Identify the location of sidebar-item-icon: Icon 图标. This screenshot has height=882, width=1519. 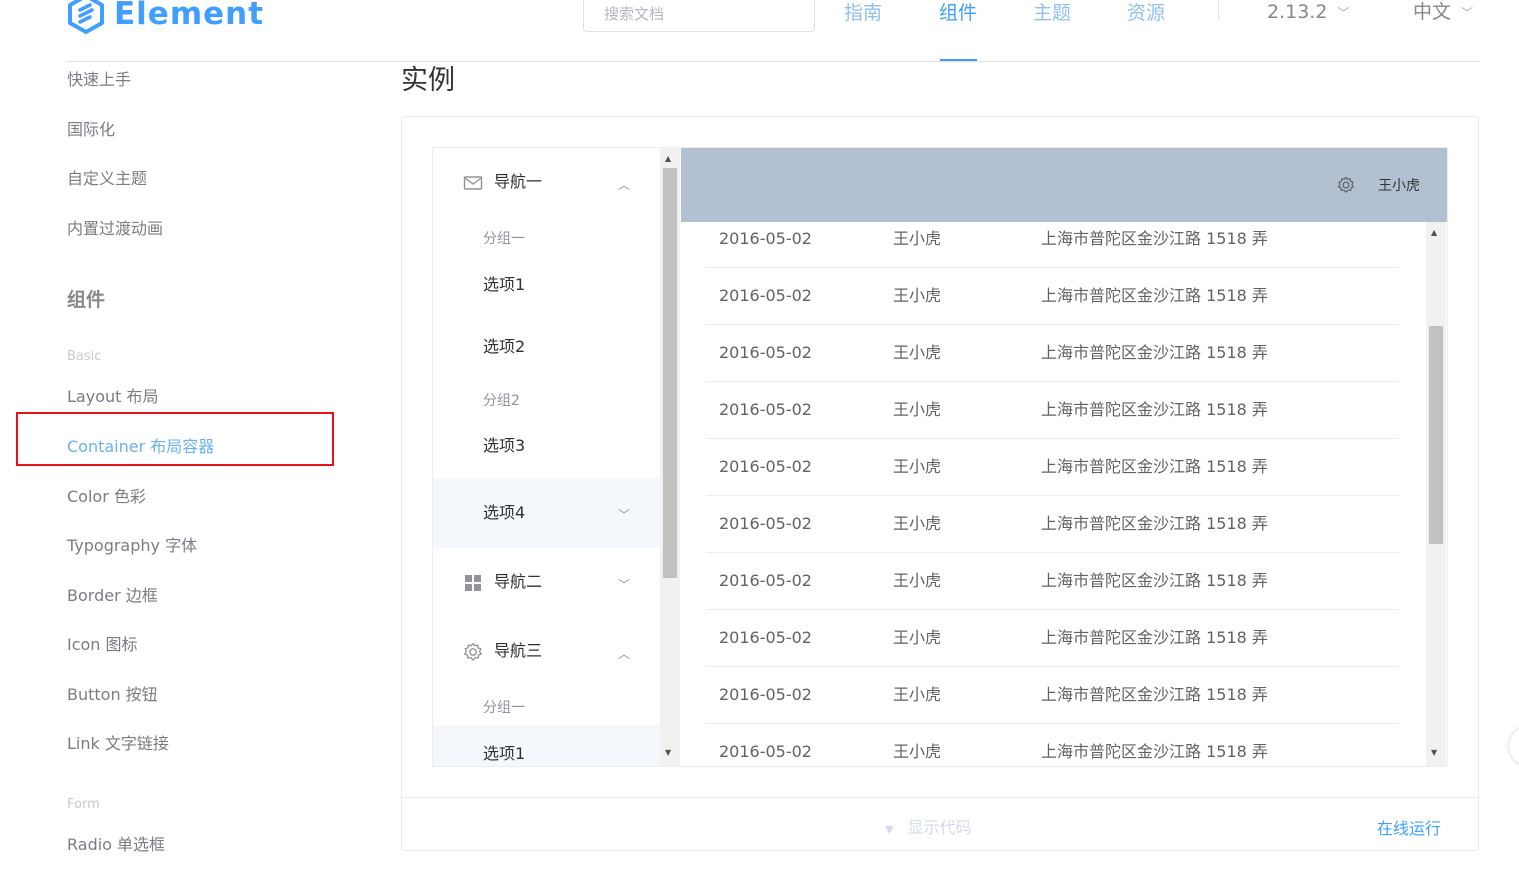
(102, 645).